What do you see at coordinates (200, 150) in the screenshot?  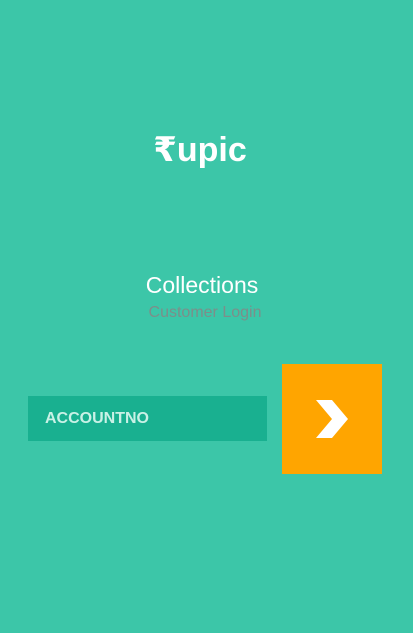 I see `brand-logo: ₹upic` at bounding box center [200, 150].